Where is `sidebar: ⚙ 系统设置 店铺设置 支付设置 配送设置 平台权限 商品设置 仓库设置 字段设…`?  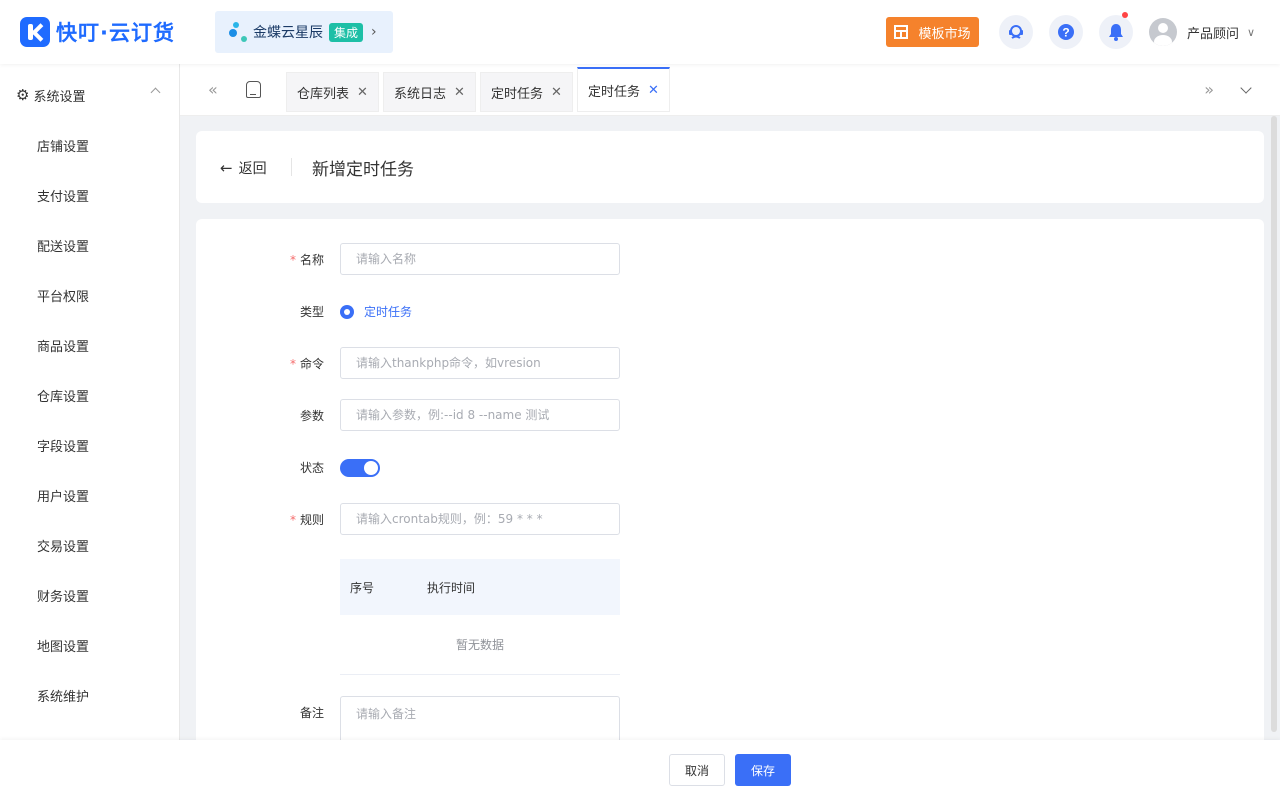
sidebar: ⚙ 系统设置 店铺设置 支付设置 配送设置 平台权限 商品设置 仓库设置 字段设… is located at coordinates (90, 432).